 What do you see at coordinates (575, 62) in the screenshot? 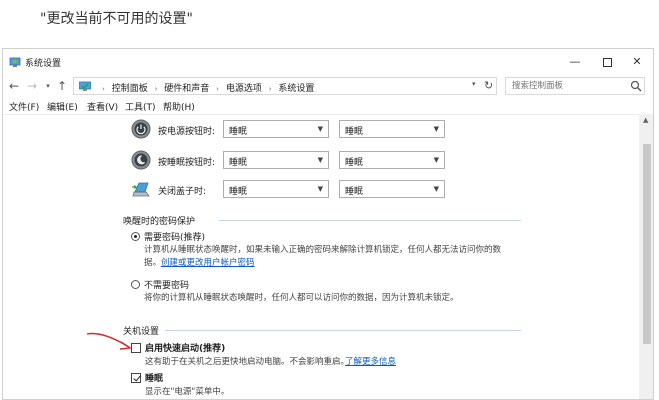
I see `minimize-button: —` at bounding box center [575, 62].